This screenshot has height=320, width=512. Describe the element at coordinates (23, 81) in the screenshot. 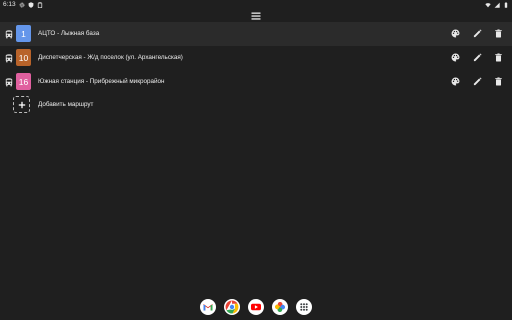

I see `route-number-badge: 16` at that location.